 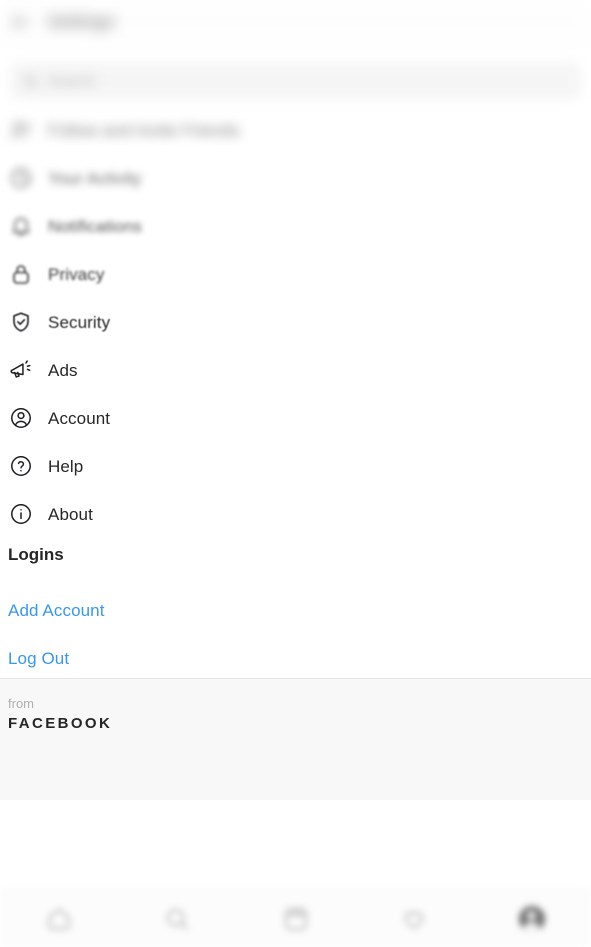 I want to click on nav-item-profile, so click(x=532, y=919).